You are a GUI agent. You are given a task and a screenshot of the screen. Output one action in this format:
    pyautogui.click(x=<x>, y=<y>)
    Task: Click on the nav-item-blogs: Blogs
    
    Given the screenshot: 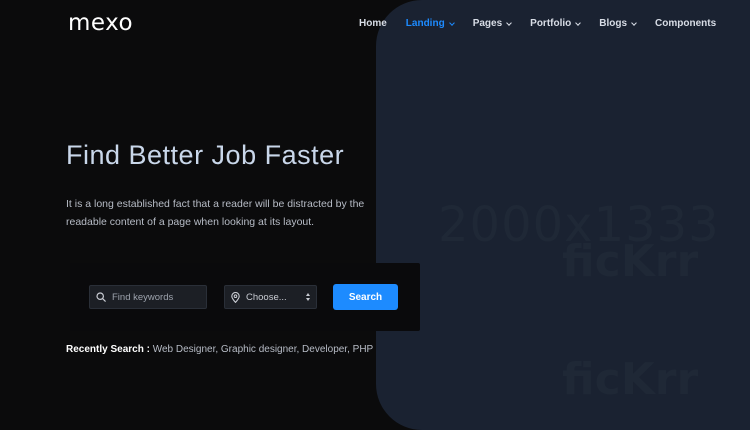 What is the action you would take?
    pyautogui.click(x=618, y=23)
    